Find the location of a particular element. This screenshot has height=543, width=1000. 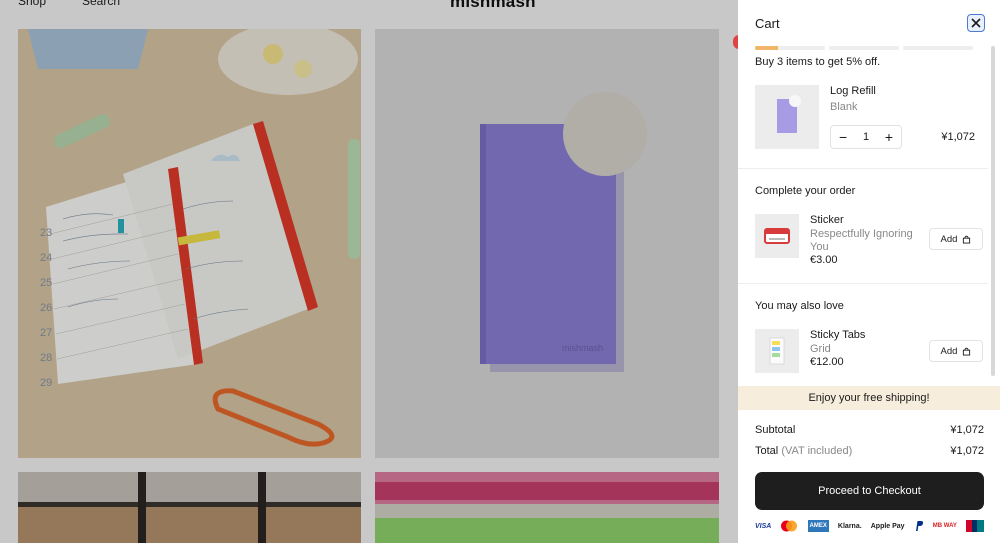

diary-number: 25 is located at coordinates (46, 283).